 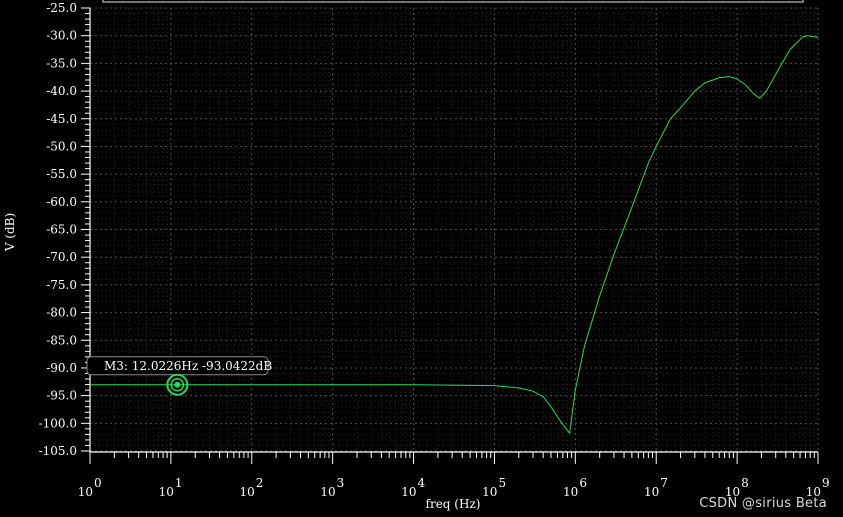 What do you see at coordinates (58, 423) in the screenshot?
I see `y-tick-label: -100.0` at bounding box center [58, 423].